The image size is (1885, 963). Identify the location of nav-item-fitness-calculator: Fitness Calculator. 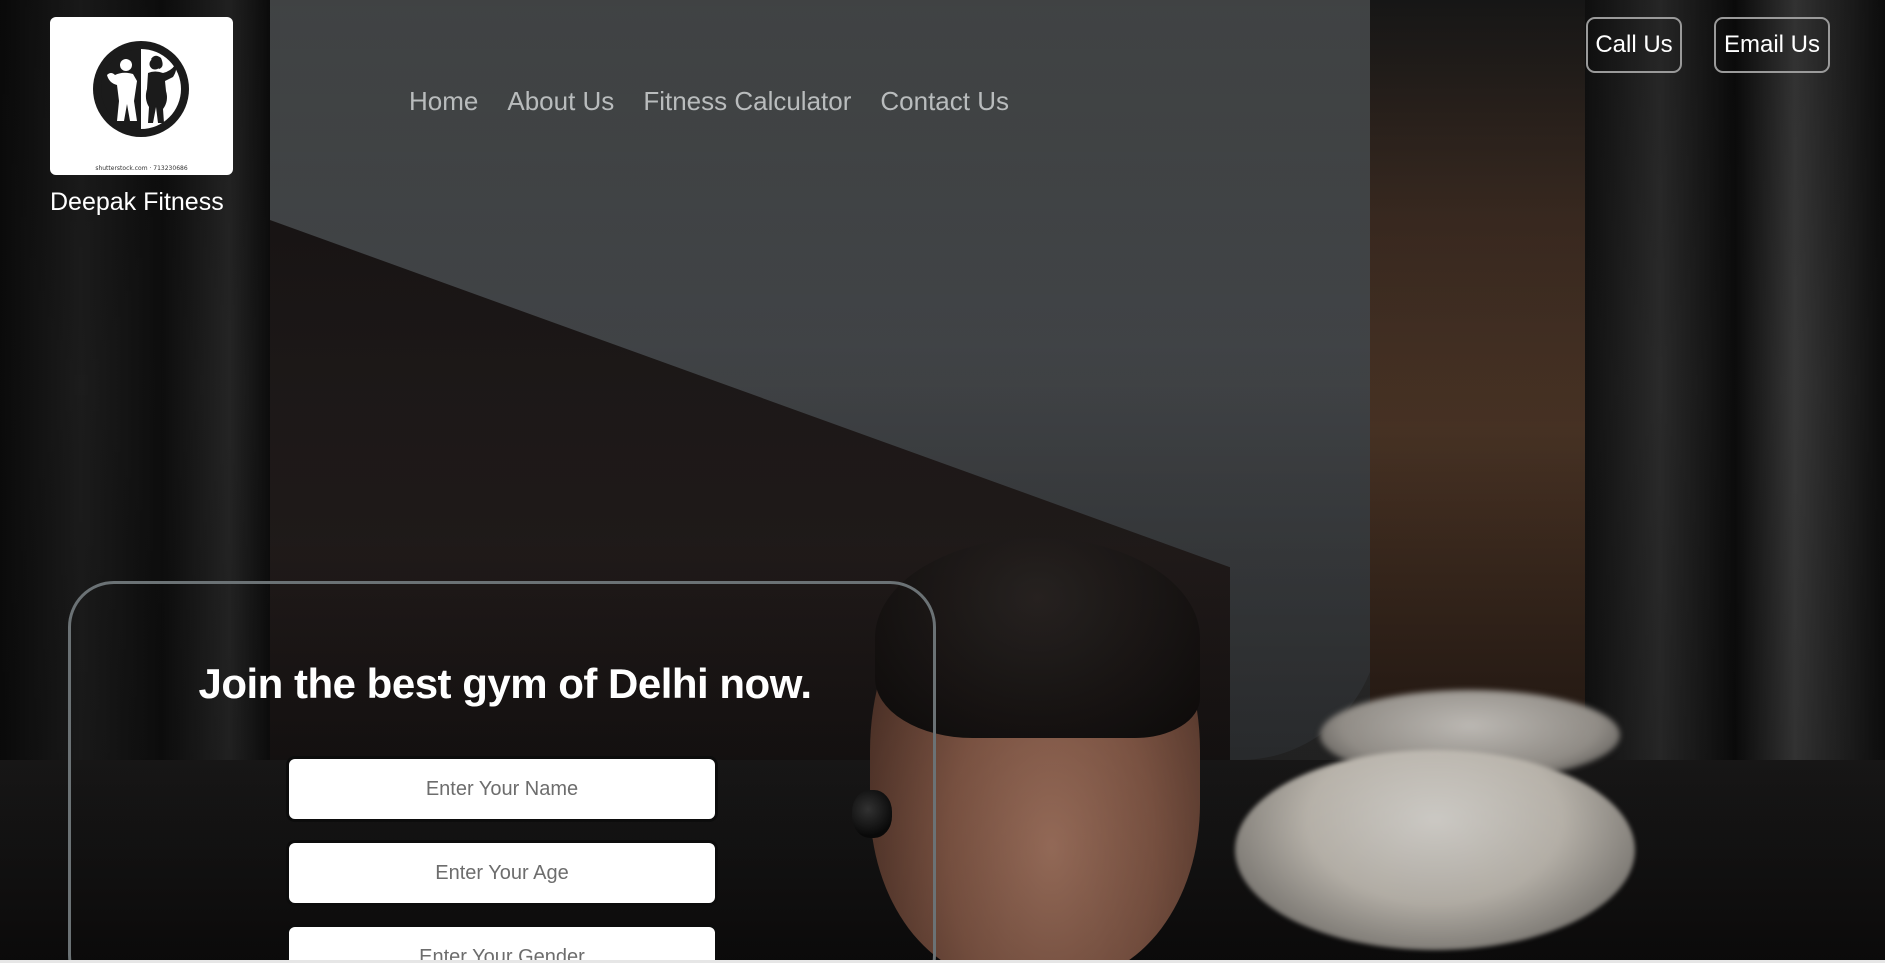
(747, 101).